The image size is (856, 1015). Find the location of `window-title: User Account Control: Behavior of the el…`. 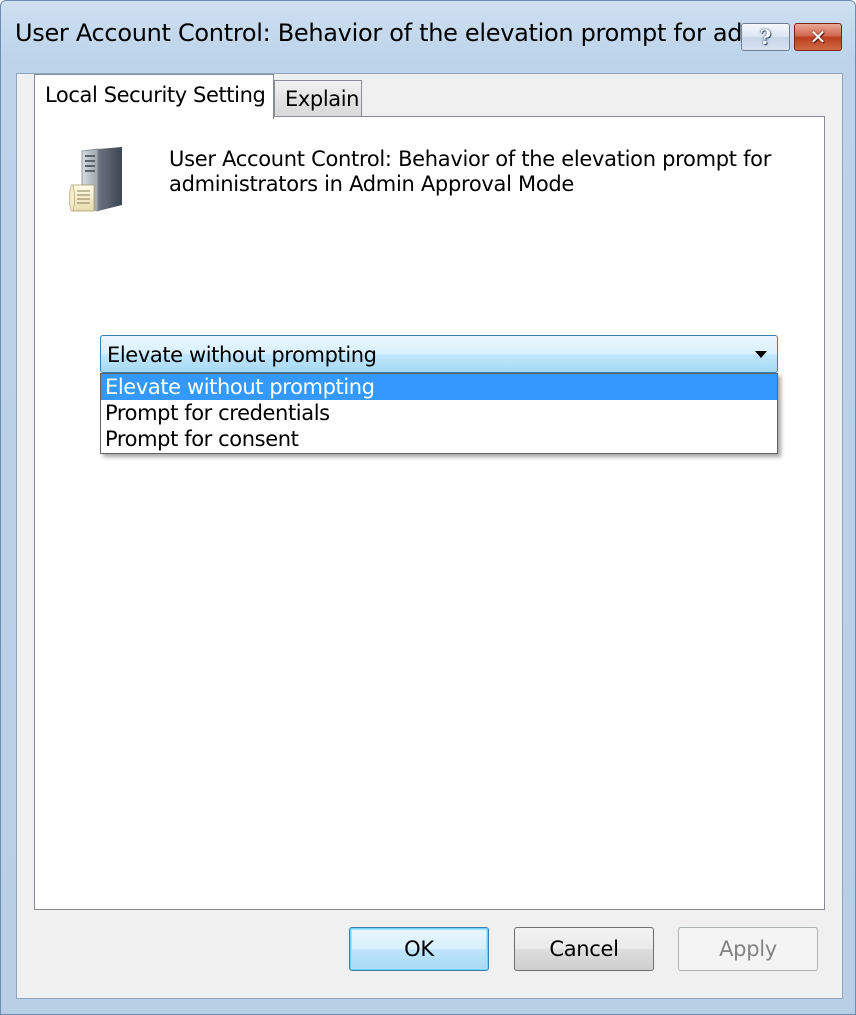

window-title: User Account Control: Behavior of the el… is located at coordinates (401, 33).